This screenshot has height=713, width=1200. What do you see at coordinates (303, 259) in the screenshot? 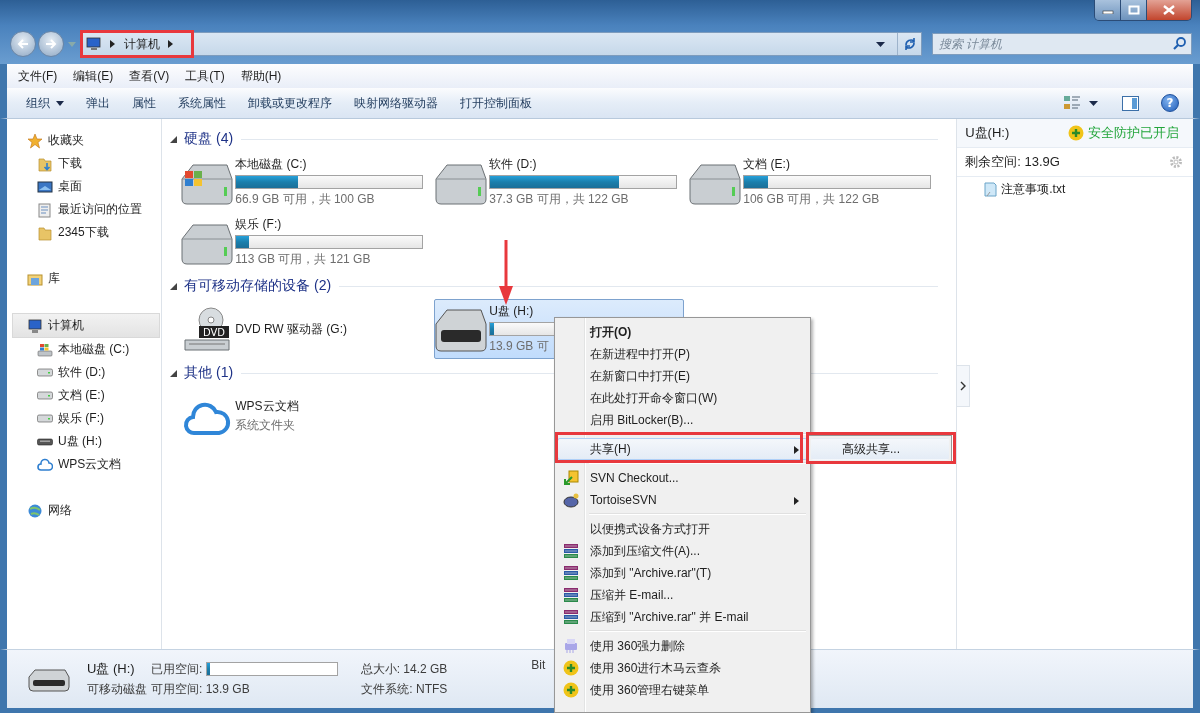
I see `drive-caption: 113 GB 可用，共 121 GB` at bounding box center [303, 259].